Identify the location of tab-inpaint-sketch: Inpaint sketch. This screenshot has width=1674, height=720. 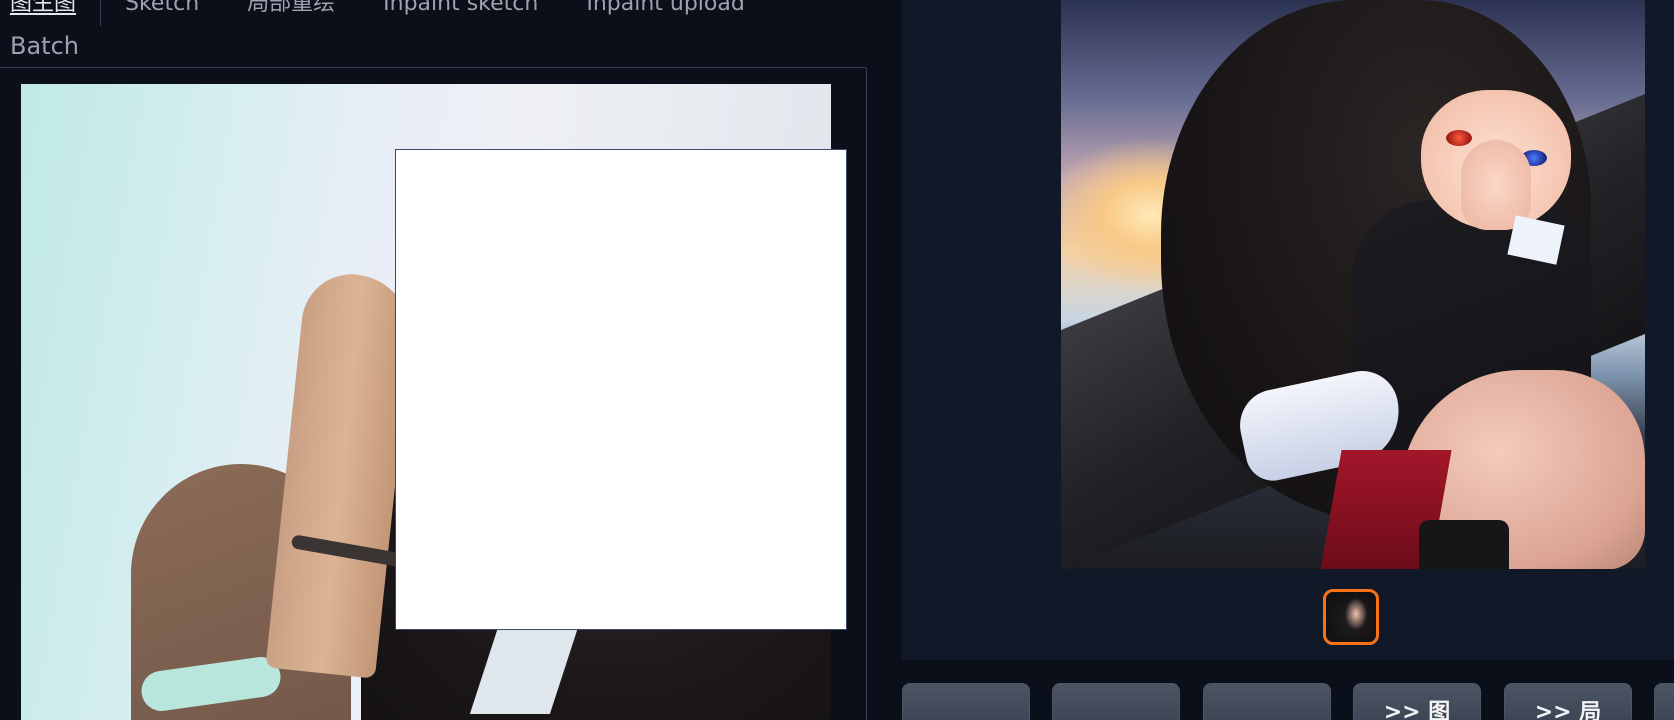
(460, 12).